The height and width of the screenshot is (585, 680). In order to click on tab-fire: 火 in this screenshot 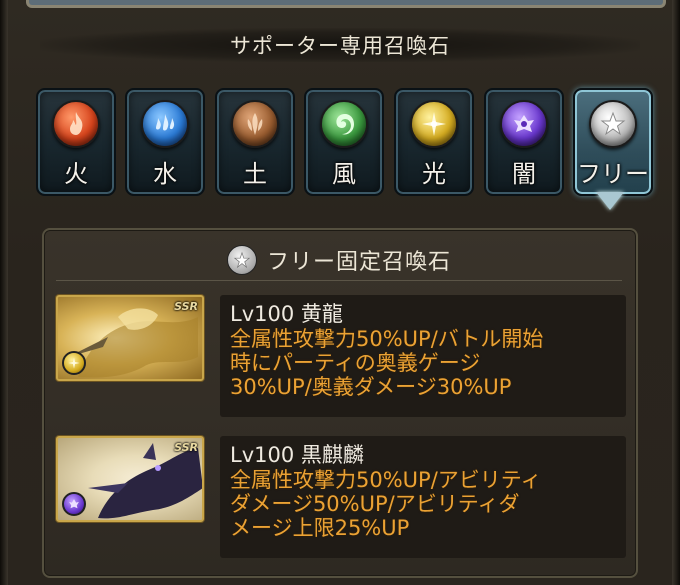, I will do `click(76, 142)`.